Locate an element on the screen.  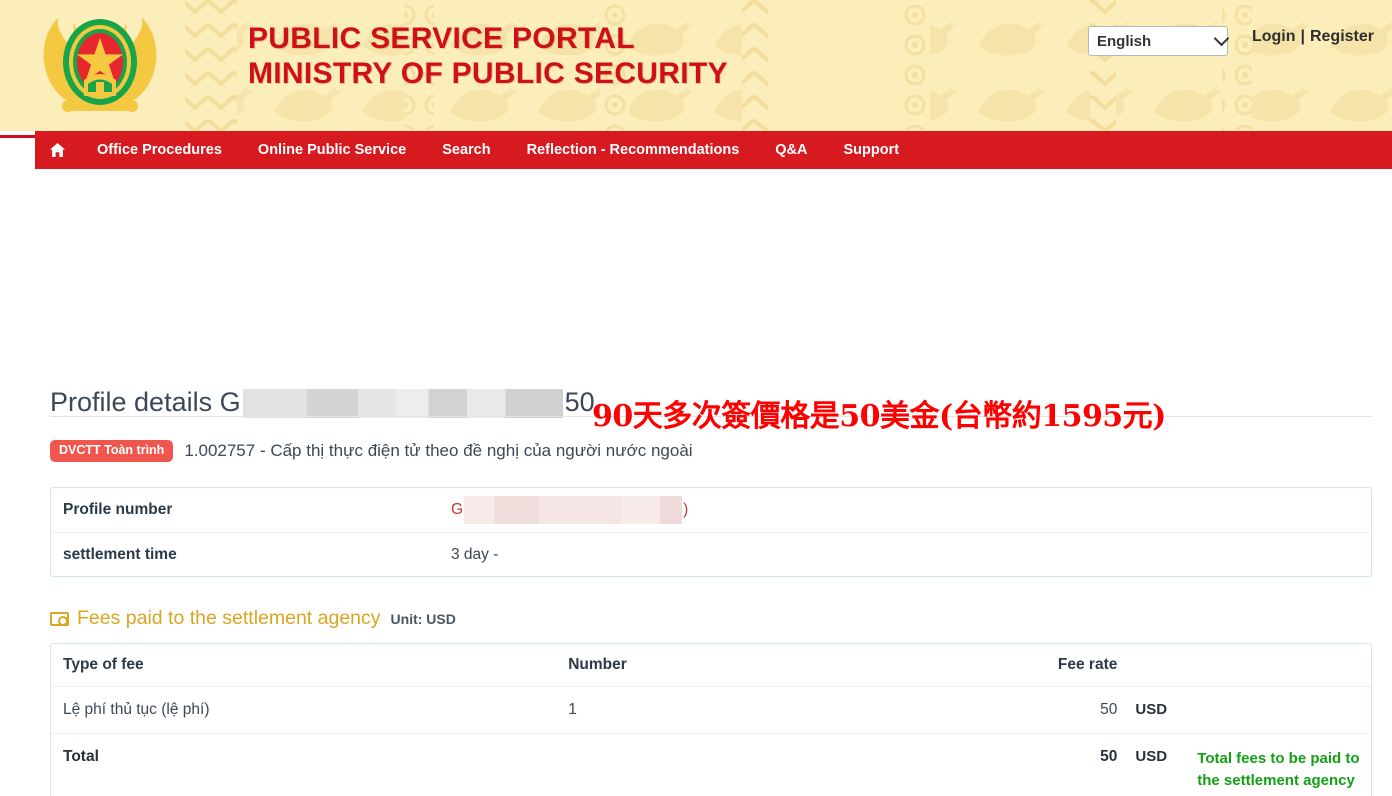
status-badge: DVCTT Toàn trình is located at coordinates (112, 451).